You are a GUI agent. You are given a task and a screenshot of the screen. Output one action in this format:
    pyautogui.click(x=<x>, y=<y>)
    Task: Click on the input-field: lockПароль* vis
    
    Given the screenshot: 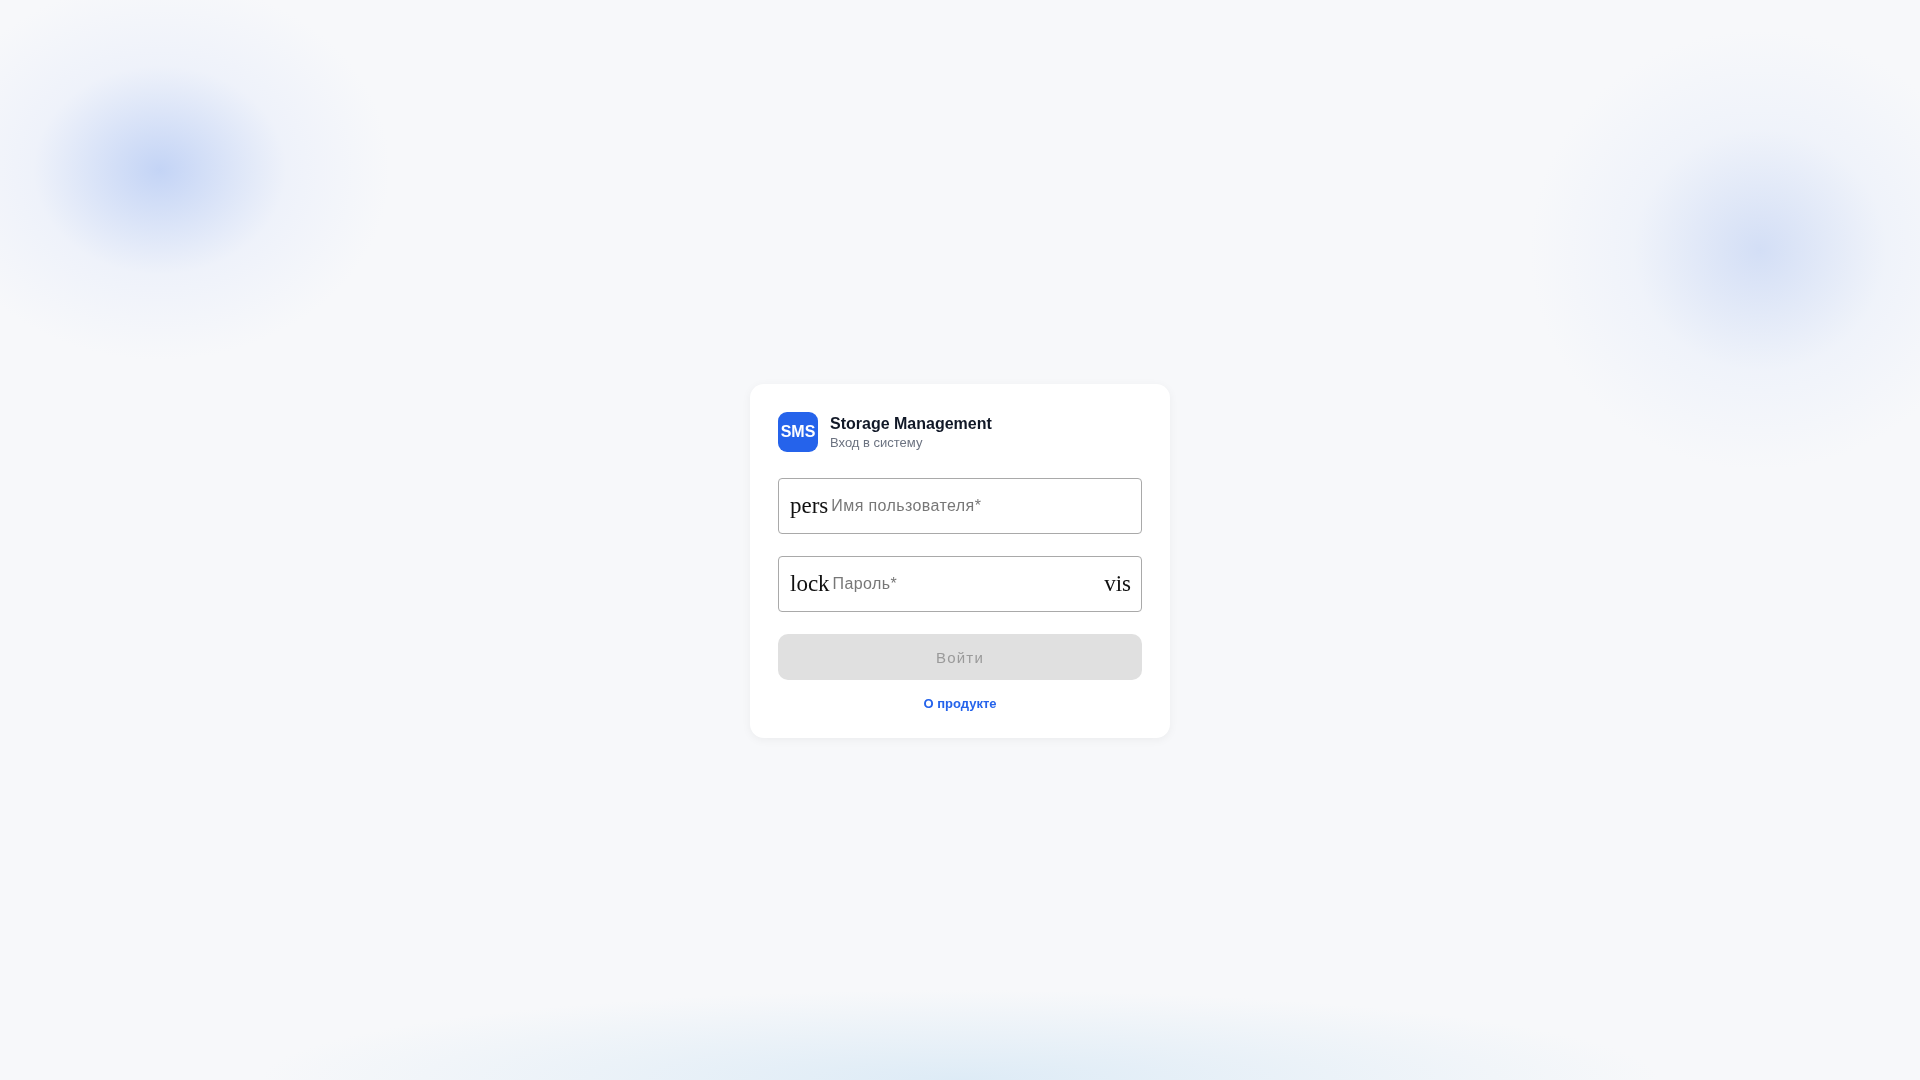 What is the action you would take?
    pyautogui.click(x=960, y=584)
    